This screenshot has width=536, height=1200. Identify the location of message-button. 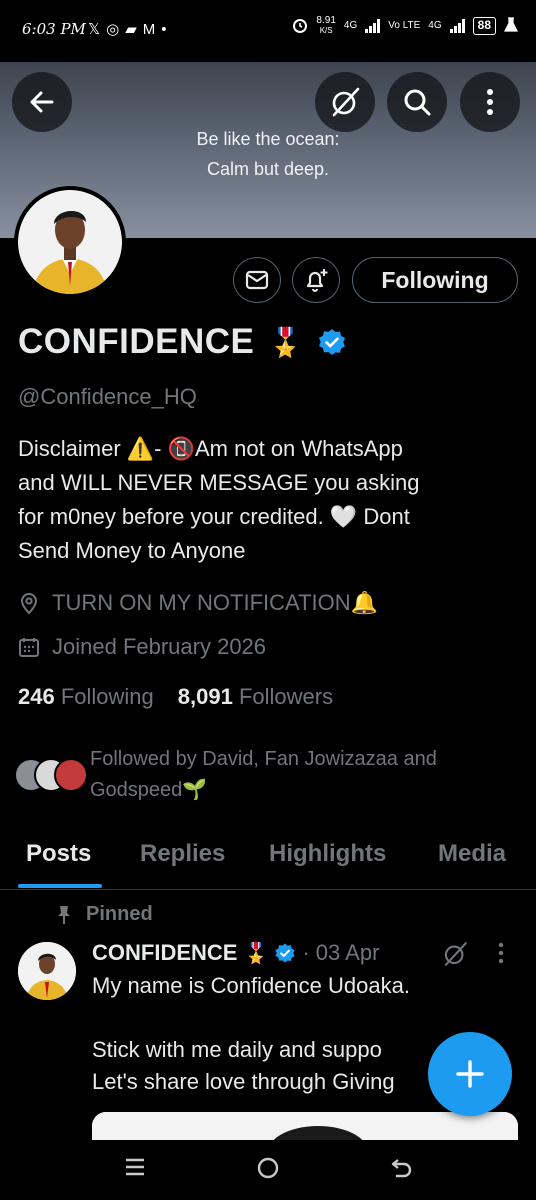
(257, 280).